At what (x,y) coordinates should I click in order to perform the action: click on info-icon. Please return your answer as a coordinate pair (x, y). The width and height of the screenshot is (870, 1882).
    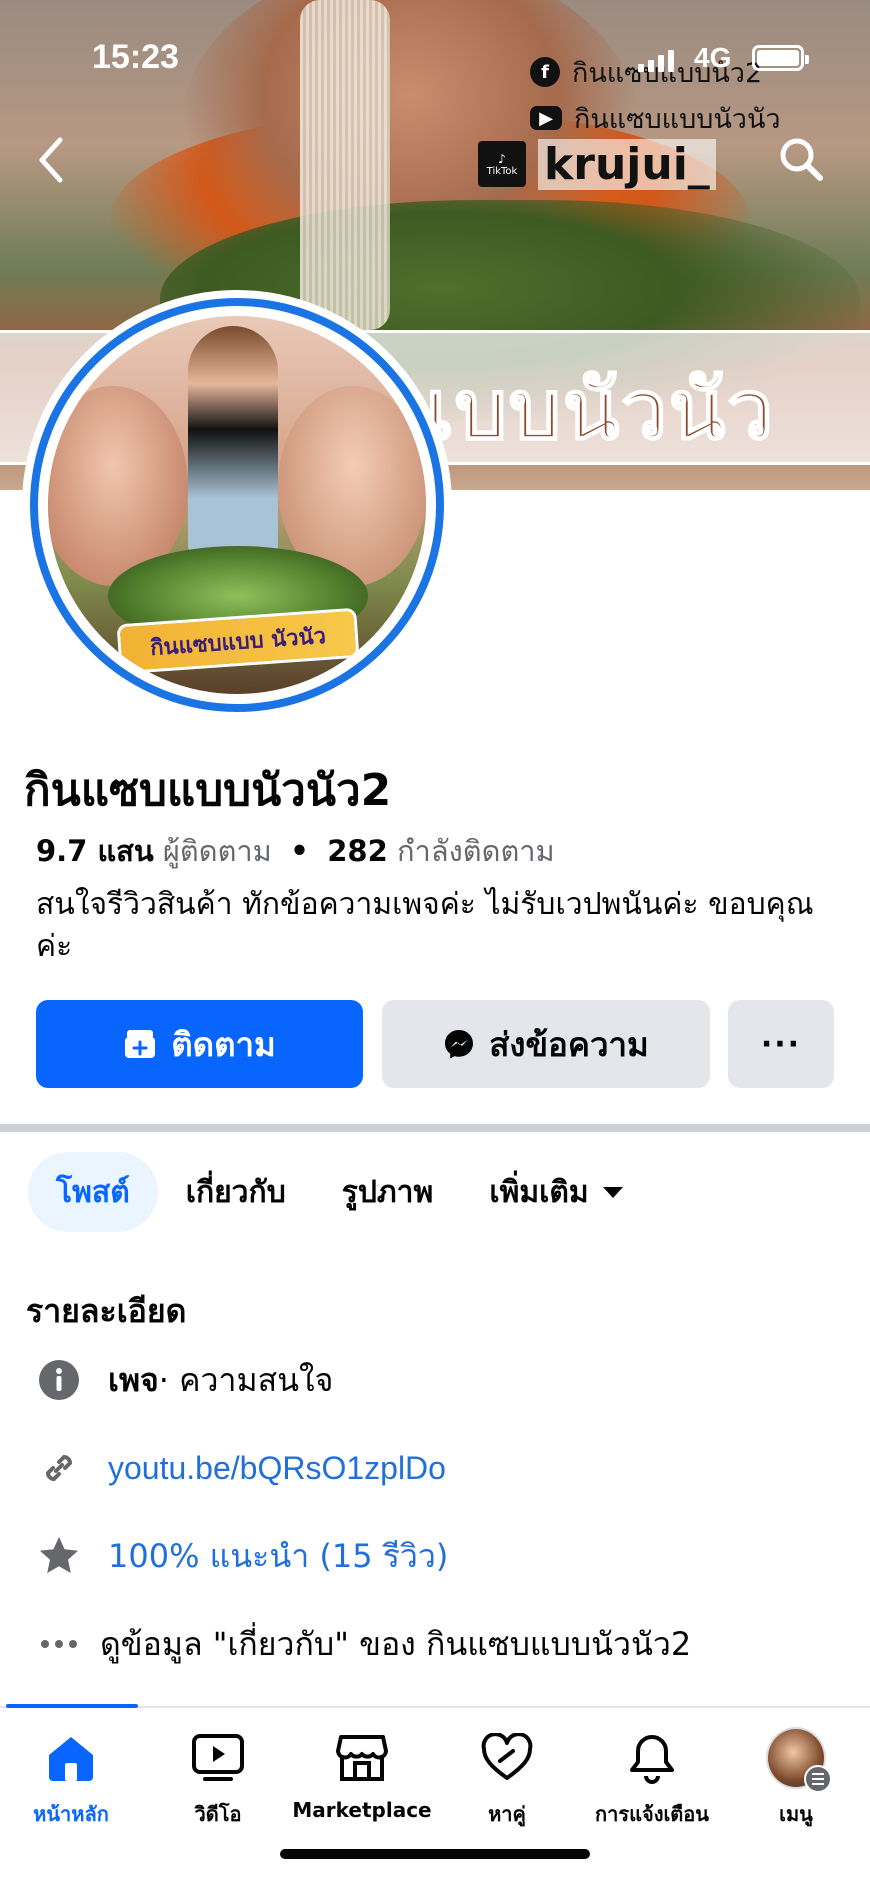
    Looking at the image, I should click on (59, 1380).